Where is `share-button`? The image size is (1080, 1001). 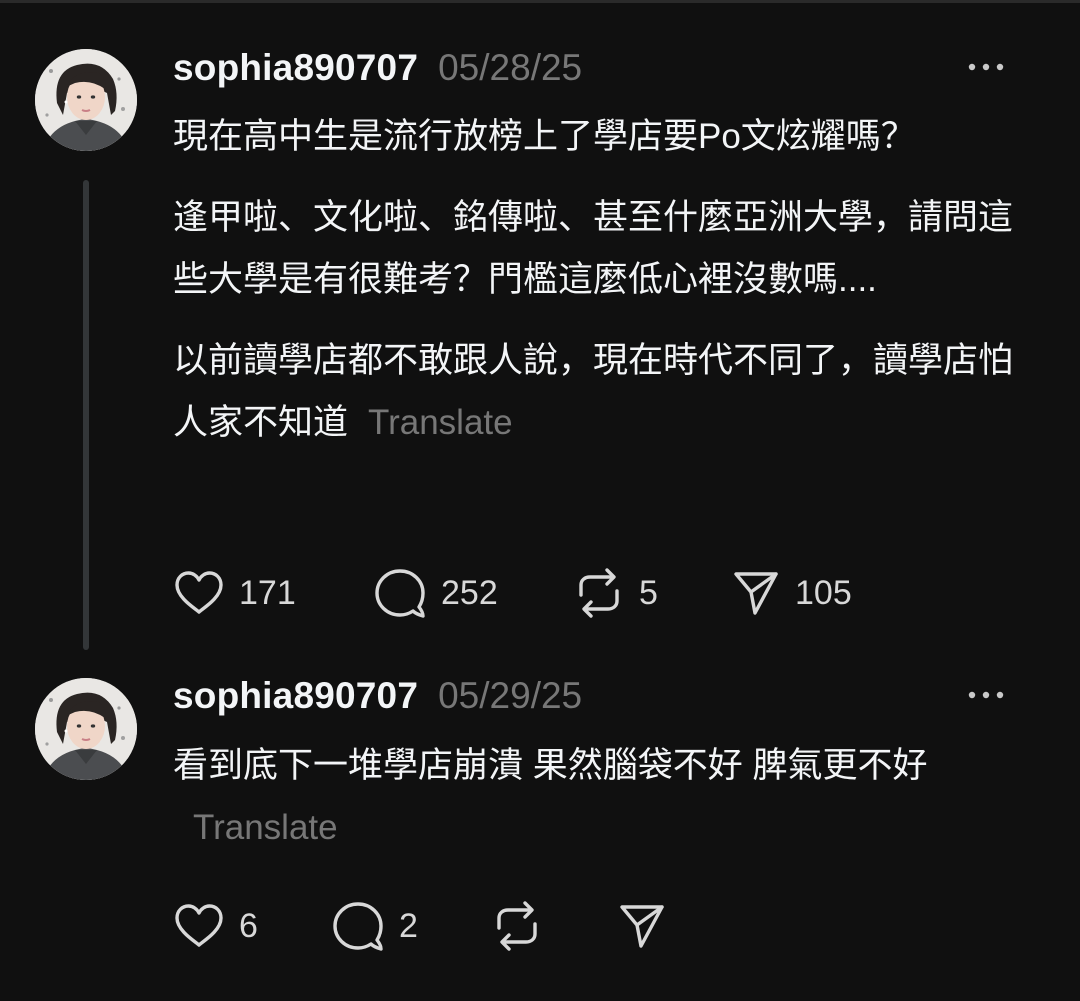 share-button is located at coordinates (642, 926).